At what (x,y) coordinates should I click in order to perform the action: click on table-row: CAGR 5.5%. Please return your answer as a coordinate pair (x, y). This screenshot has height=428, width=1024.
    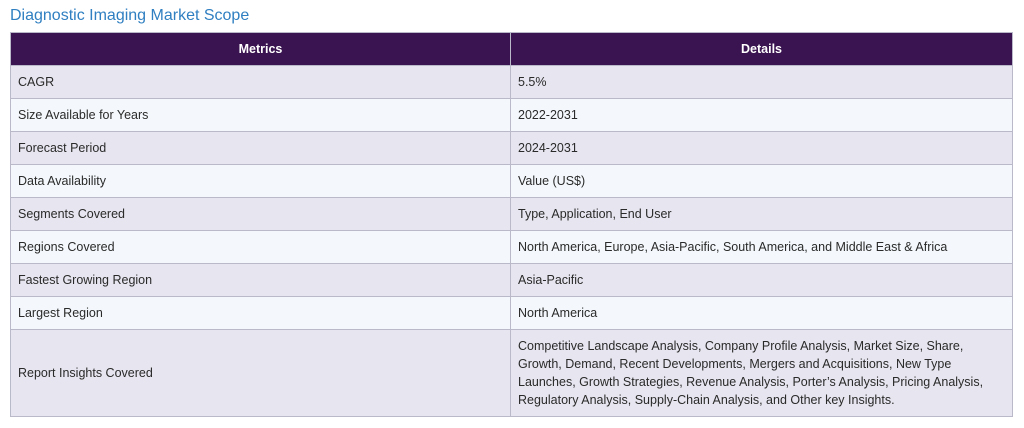
    Looking at the image, I should click on (511, 82).